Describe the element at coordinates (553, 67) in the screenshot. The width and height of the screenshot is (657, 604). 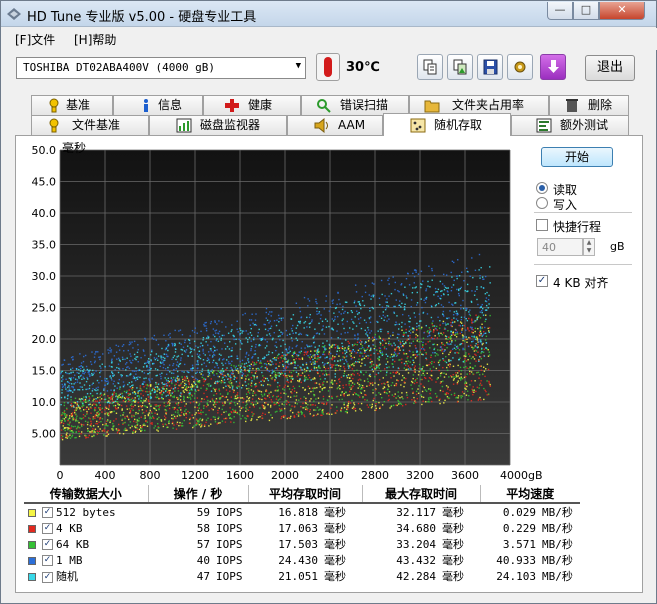
I see `download-button` at that location.